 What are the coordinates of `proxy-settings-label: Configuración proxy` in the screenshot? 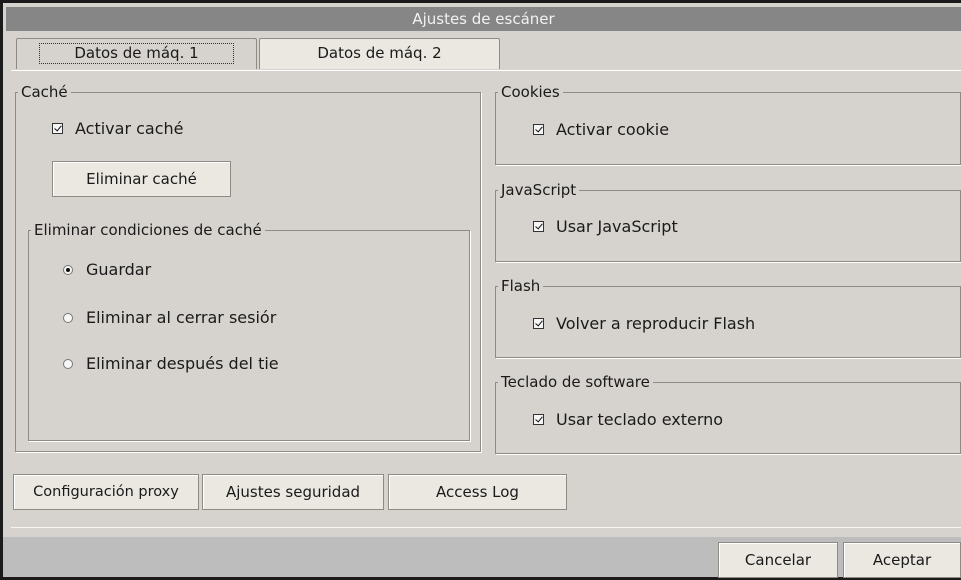 It's located at (106, 492).